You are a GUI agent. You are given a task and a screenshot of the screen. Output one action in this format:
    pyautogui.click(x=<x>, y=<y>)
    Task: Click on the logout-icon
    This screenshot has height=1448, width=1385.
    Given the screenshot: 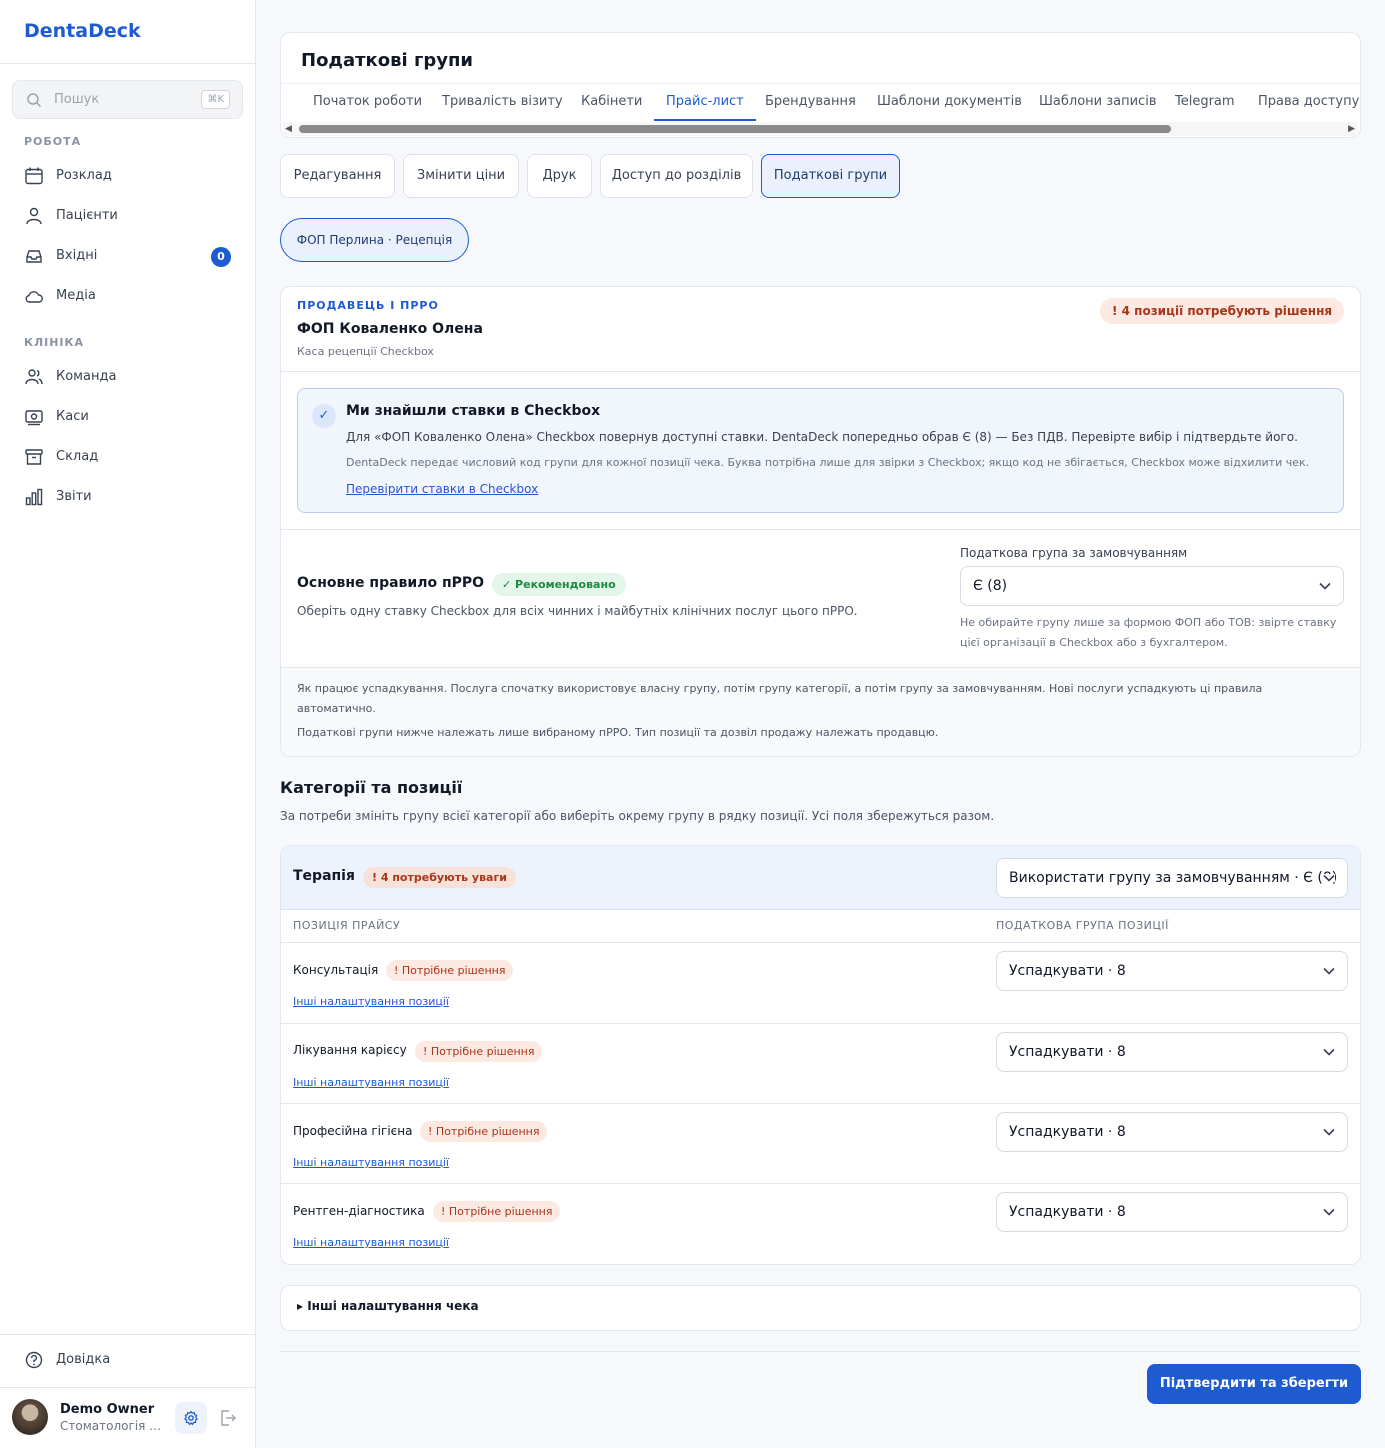 What is the action you would take?
    pyautogui.click(x=228, y=1418)
    